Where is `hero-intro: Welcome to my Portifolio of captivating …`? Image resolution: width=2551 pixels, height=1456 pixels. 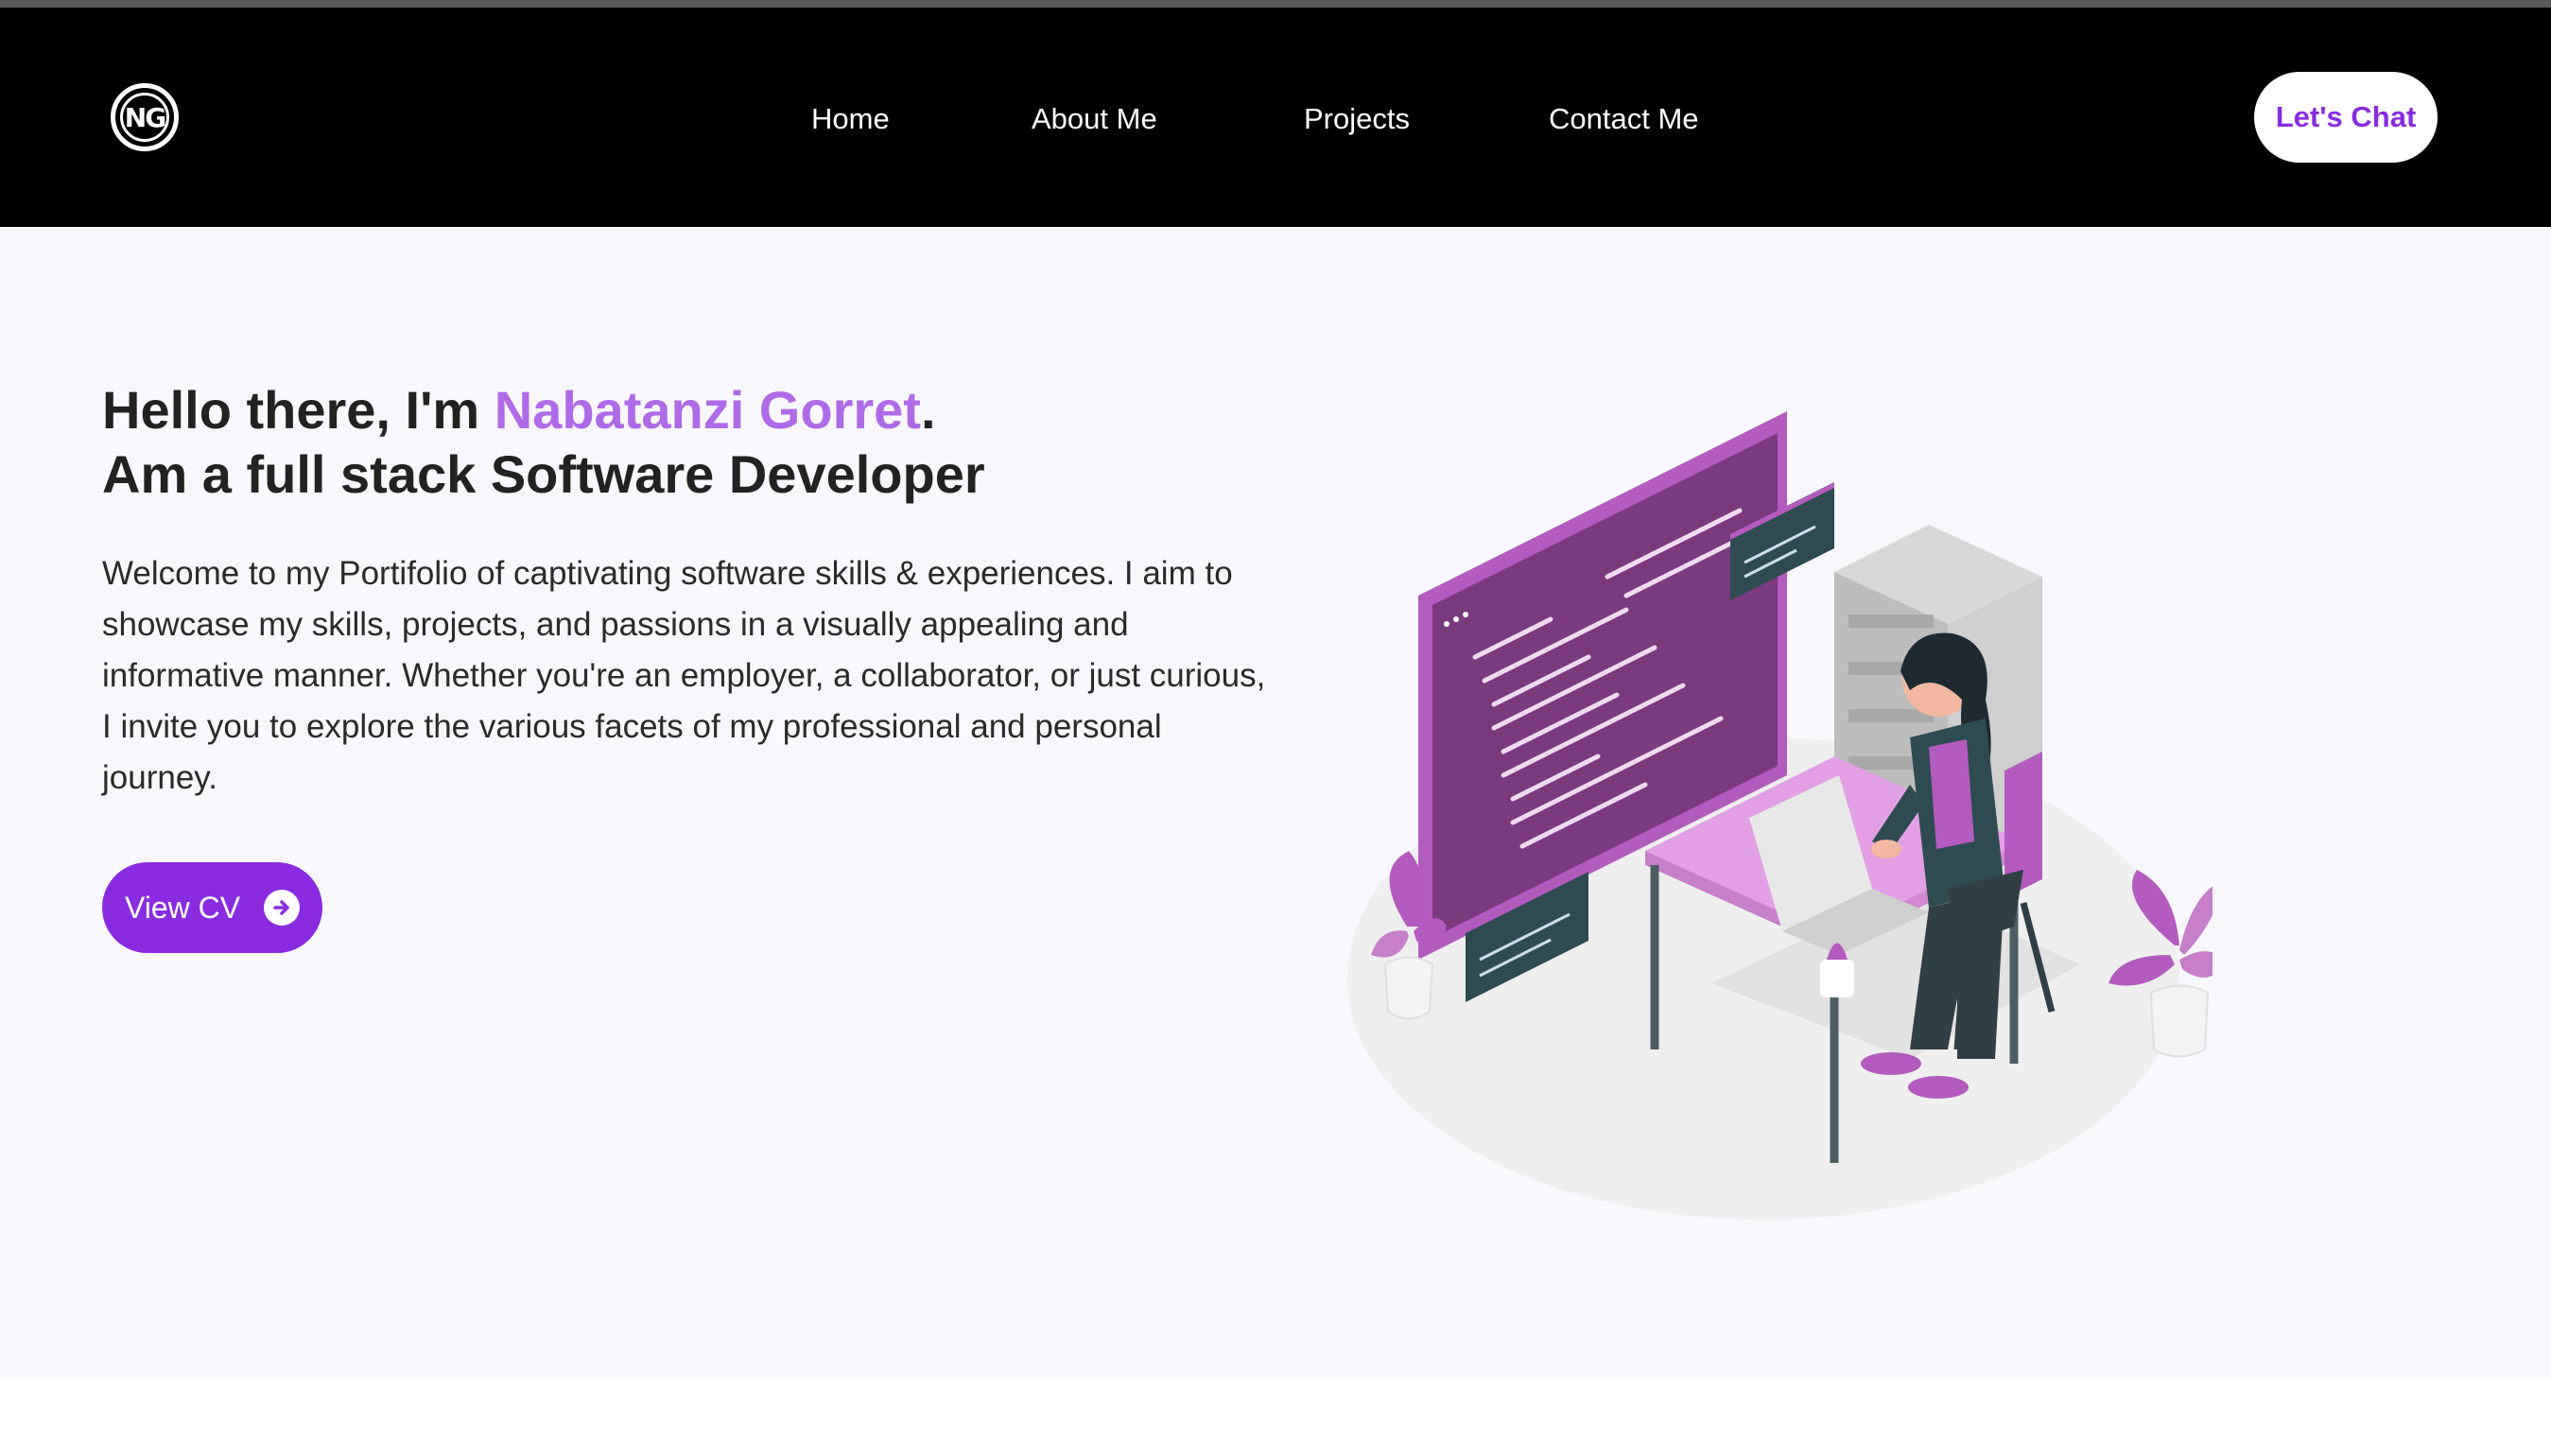 hero-intro: Welcome to my Portifolio of captivating … is located at coordinates (684, 675).